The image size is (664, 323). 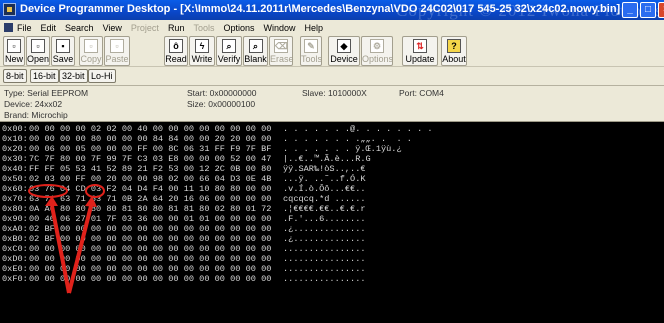 What do you see at coordinates (454, 46) in the screenshot?
I see `about-icon: ?` at bounding box center [454, 46].